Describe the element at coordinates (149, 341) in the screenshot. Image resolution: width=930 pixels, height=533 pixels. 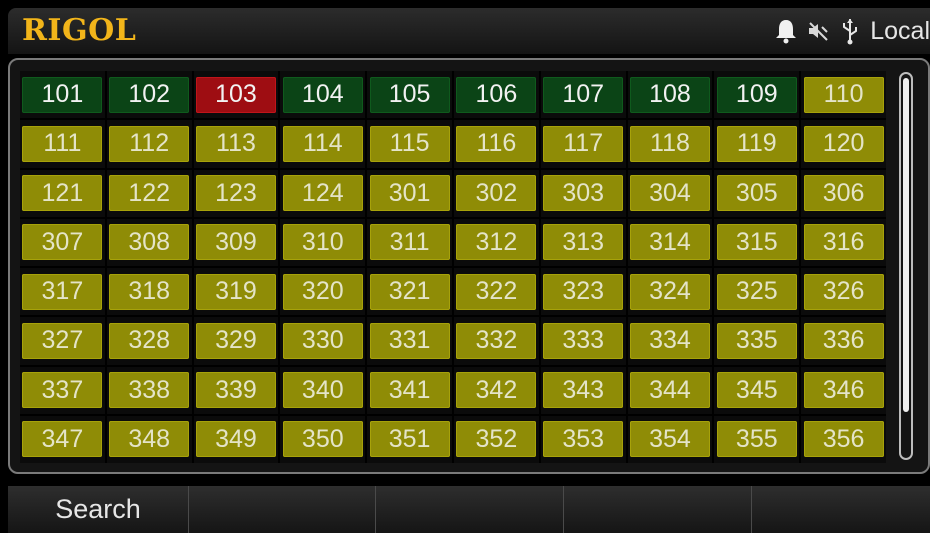
I see `channel-cell: 328` at that location.